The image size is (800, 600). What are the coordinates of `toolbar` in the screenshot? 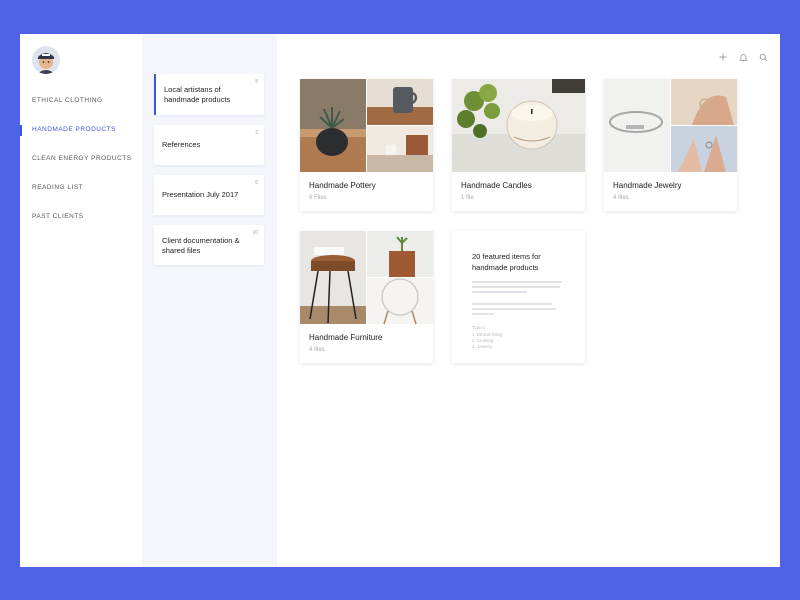 It's located at (743, 57).